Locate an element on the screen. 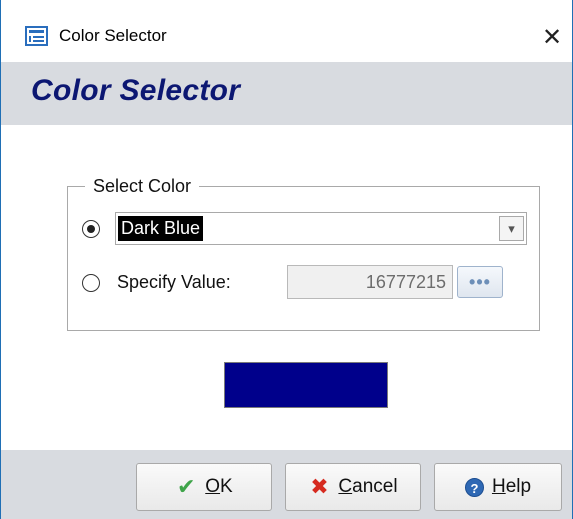 This screenshot has height=519, width=573. specify-value-label: Specify Value: is located at coordinates (174, 282).